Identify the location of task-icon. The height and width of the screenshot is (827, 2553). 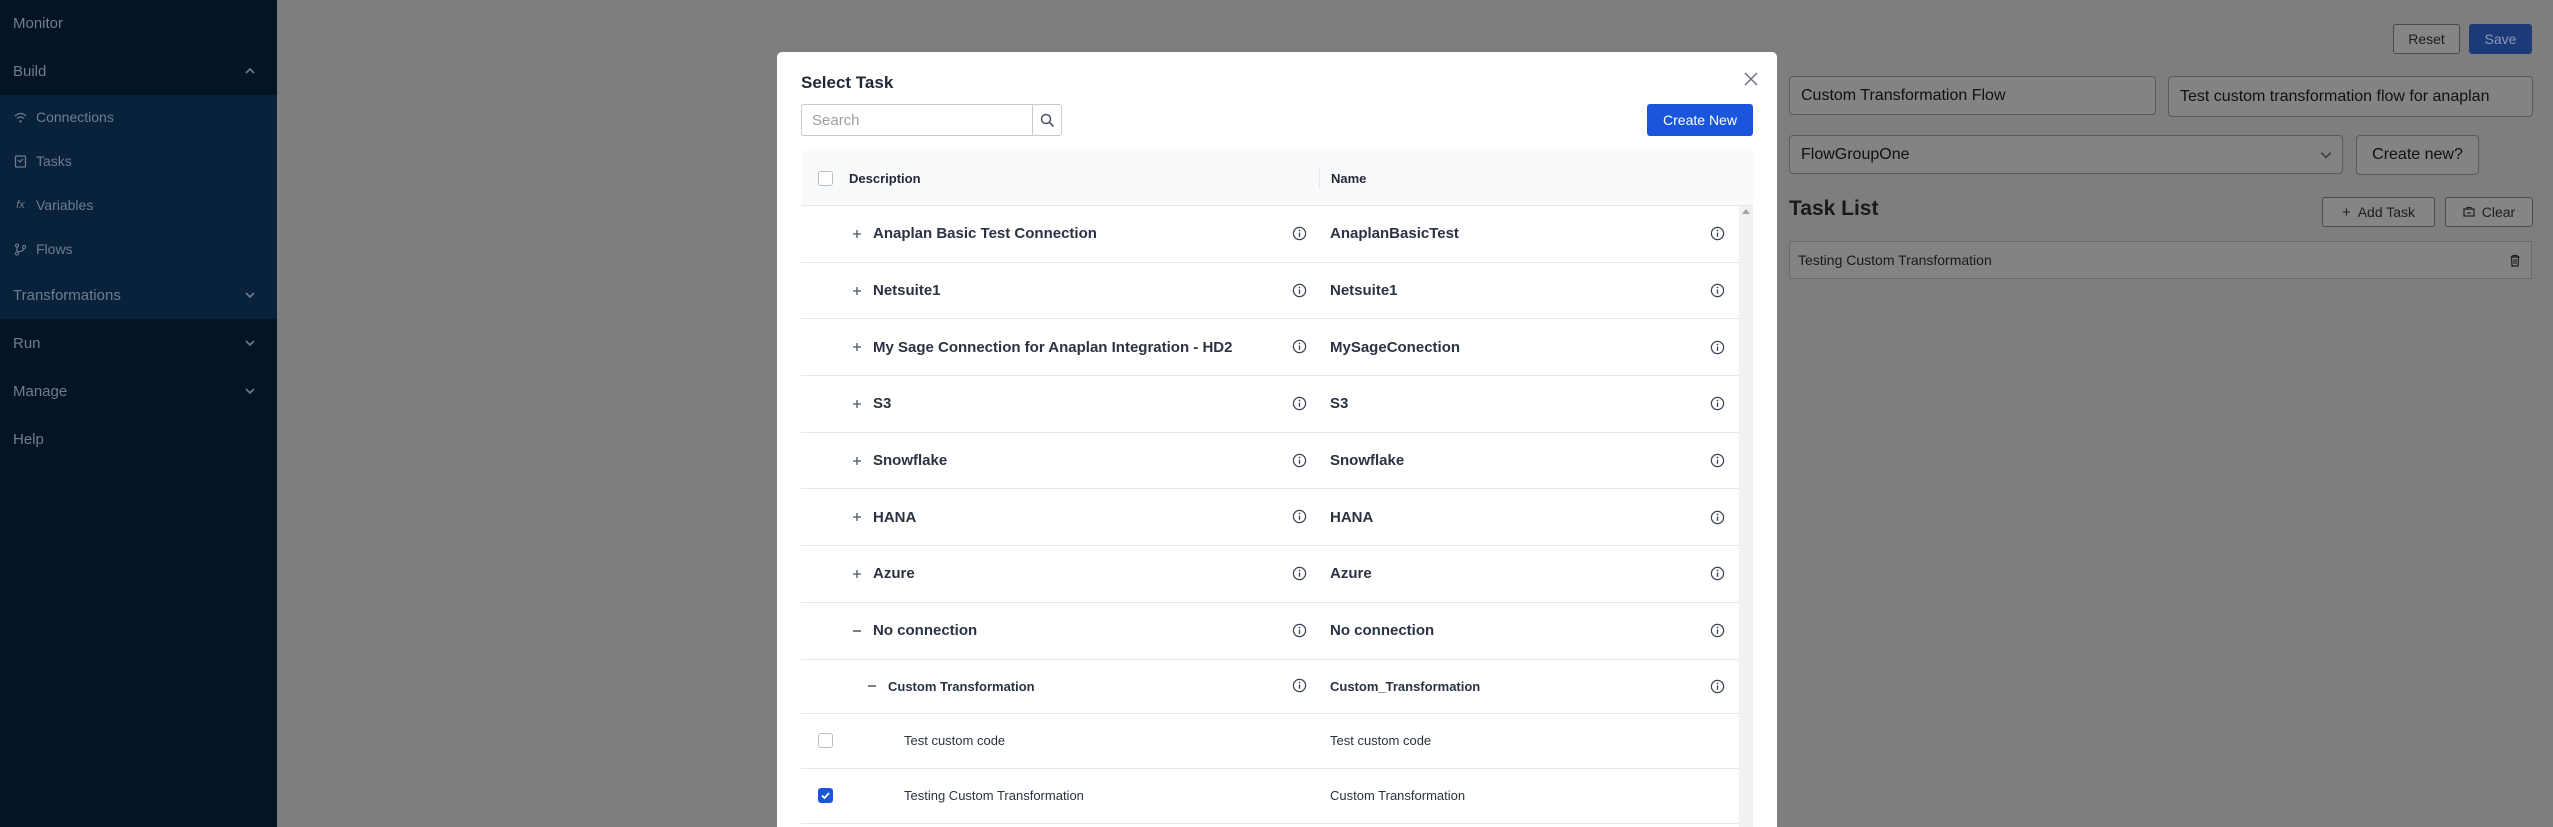
(20, 161).